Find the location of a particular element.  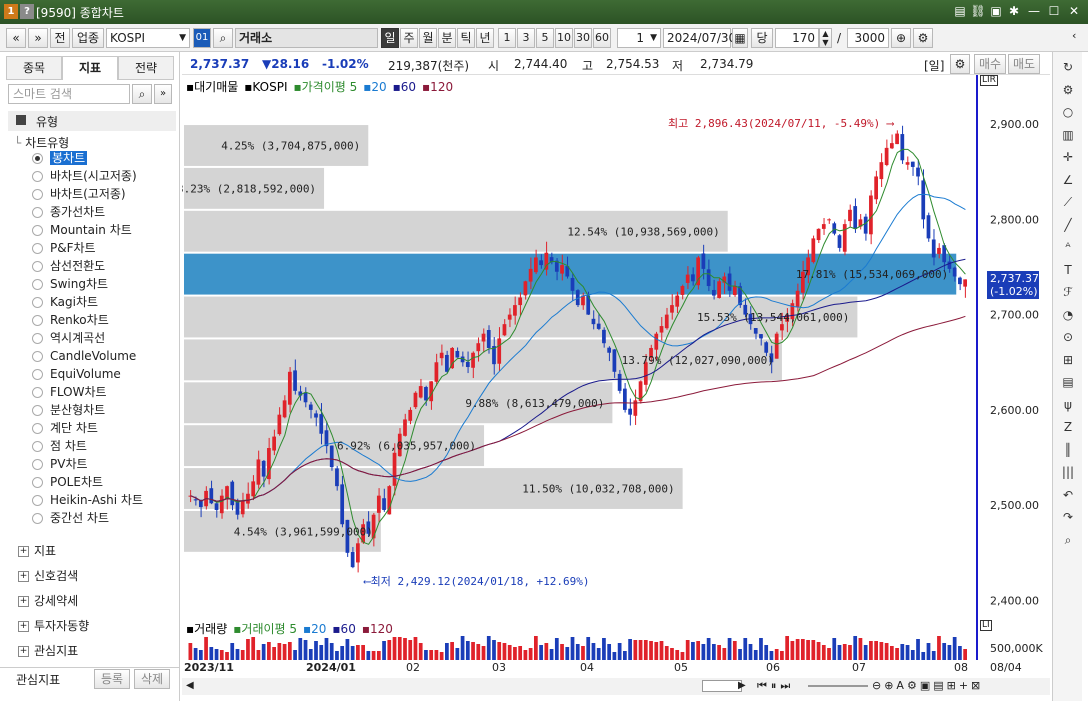

interval-3: 3 is located at coordinates (526, 38).